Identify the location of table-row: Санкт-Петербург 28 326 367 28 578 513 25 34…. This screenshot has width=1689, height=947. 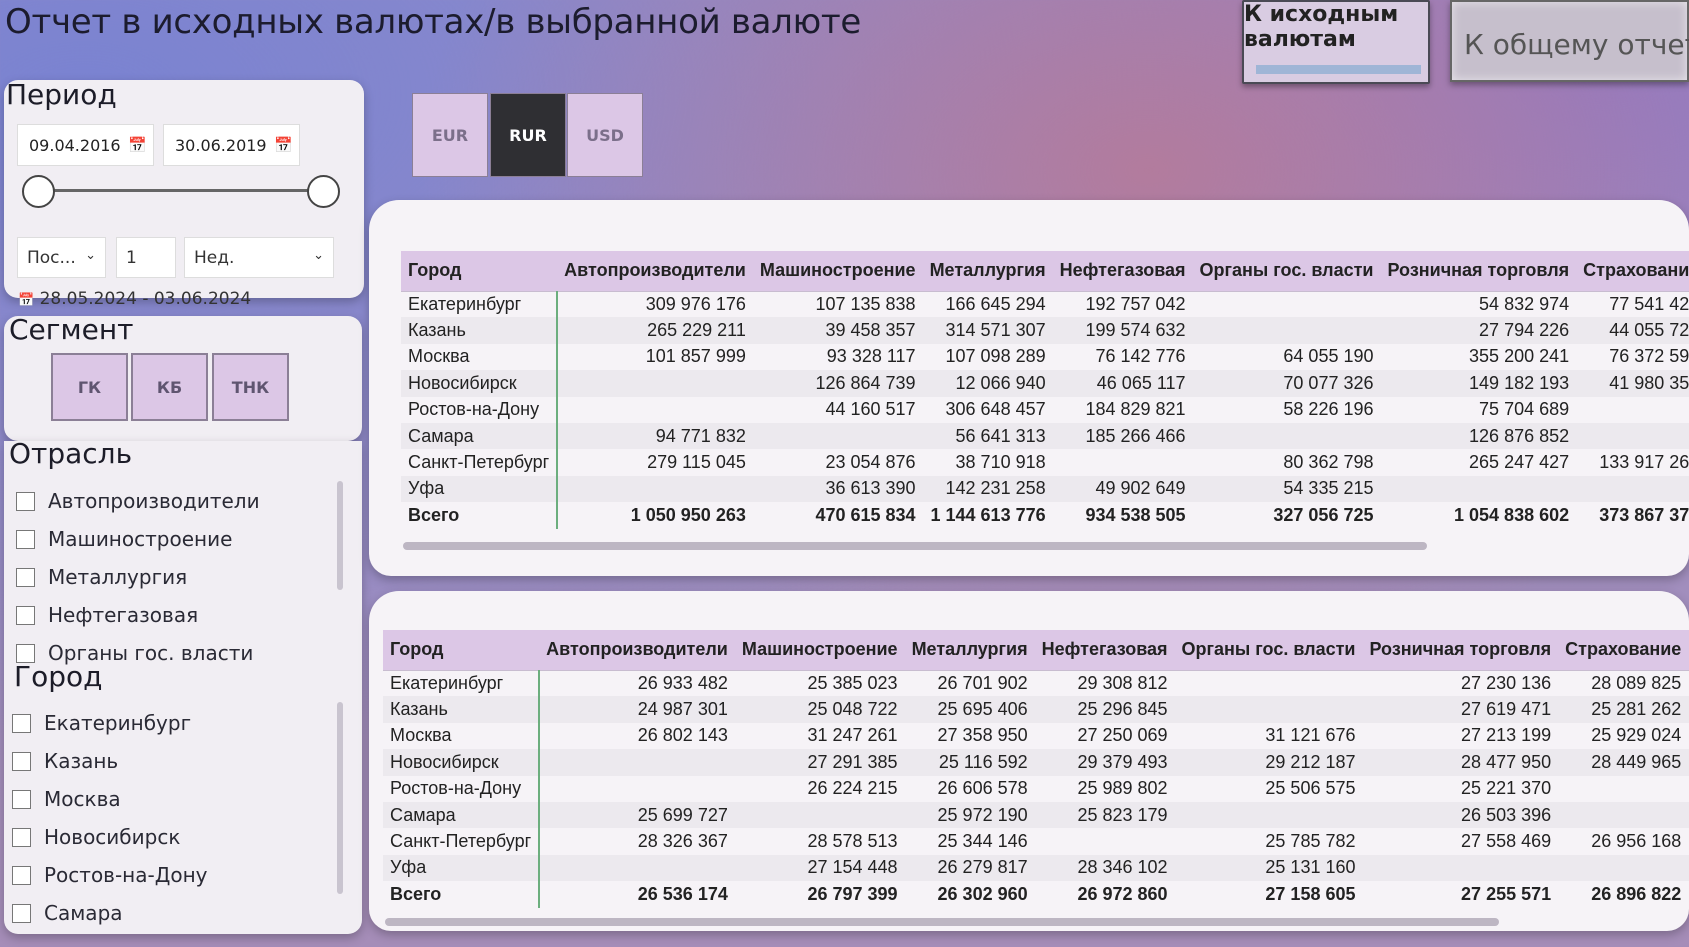
(1036, 841).